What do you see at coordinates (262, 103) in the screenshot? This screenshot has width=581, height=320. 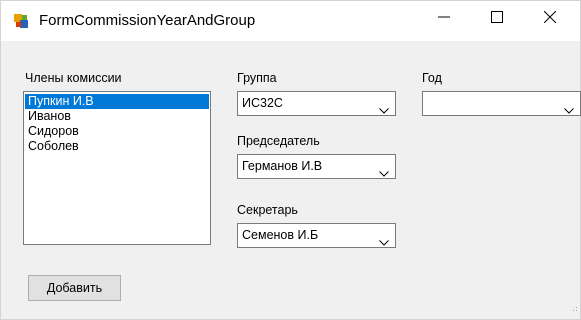 I see `group-value: ИС32С` at bounding box center [262, 103].